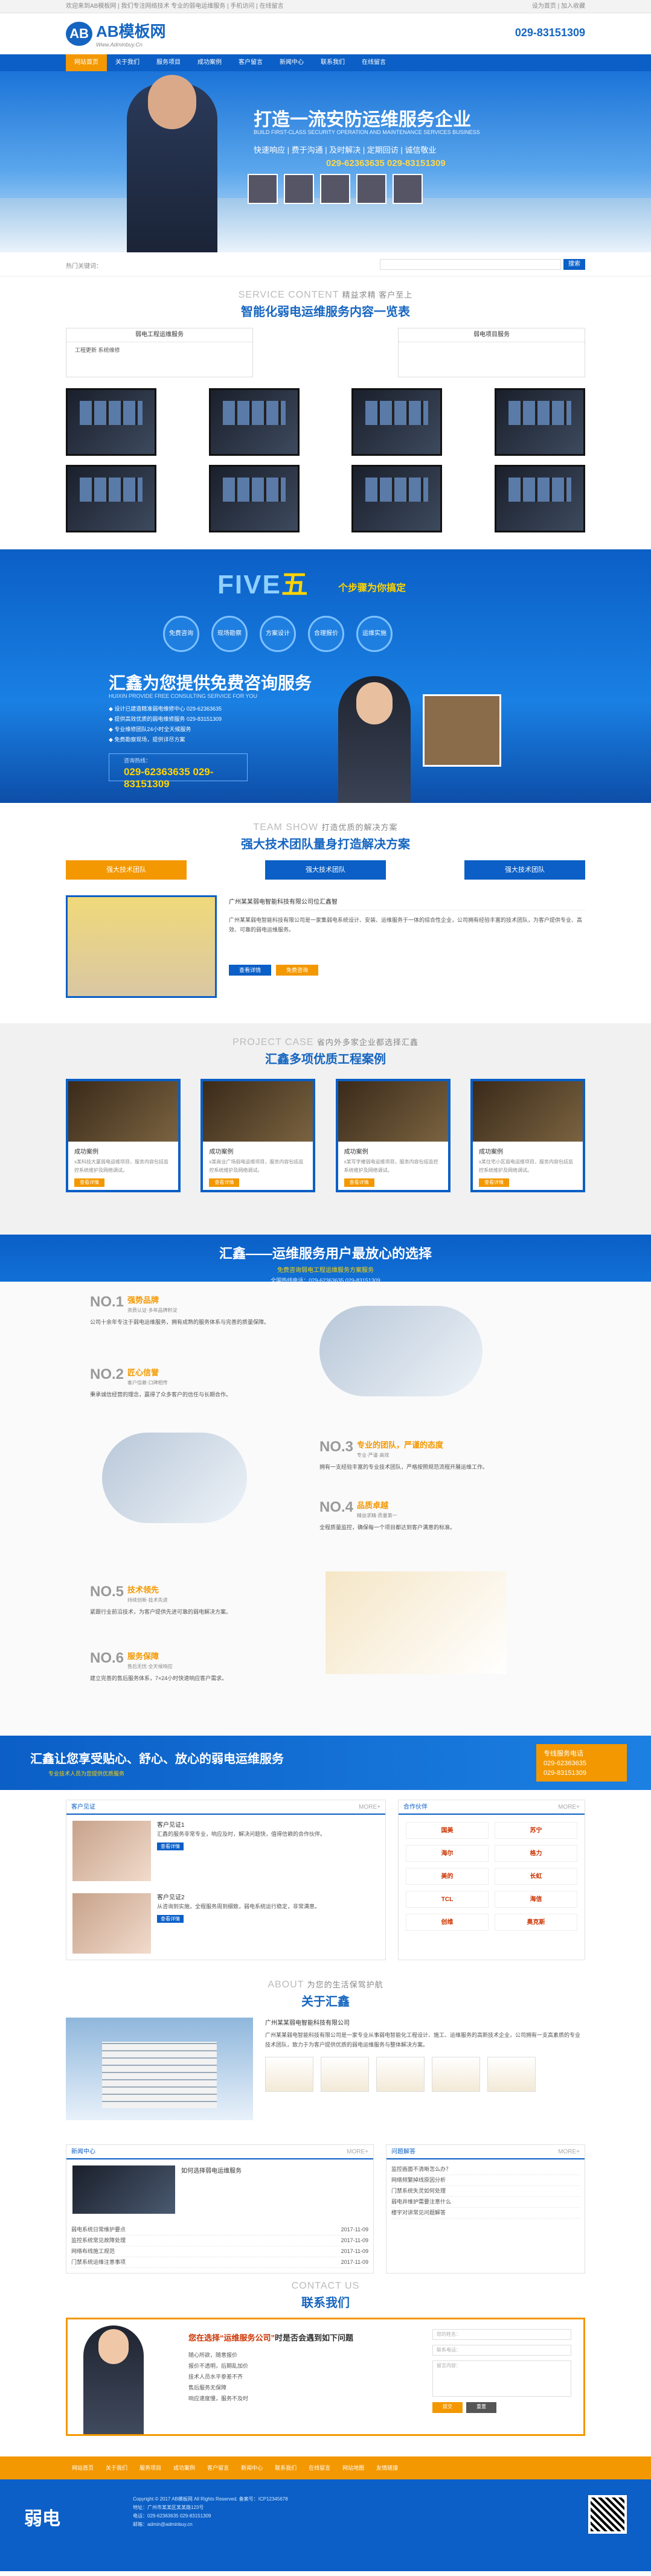 This screenshot has width=651, height=2576. Describe the element at coordinates (93, 2251) in the screenshot. I see `news-item-title: 网络布线施工规范` at that location.